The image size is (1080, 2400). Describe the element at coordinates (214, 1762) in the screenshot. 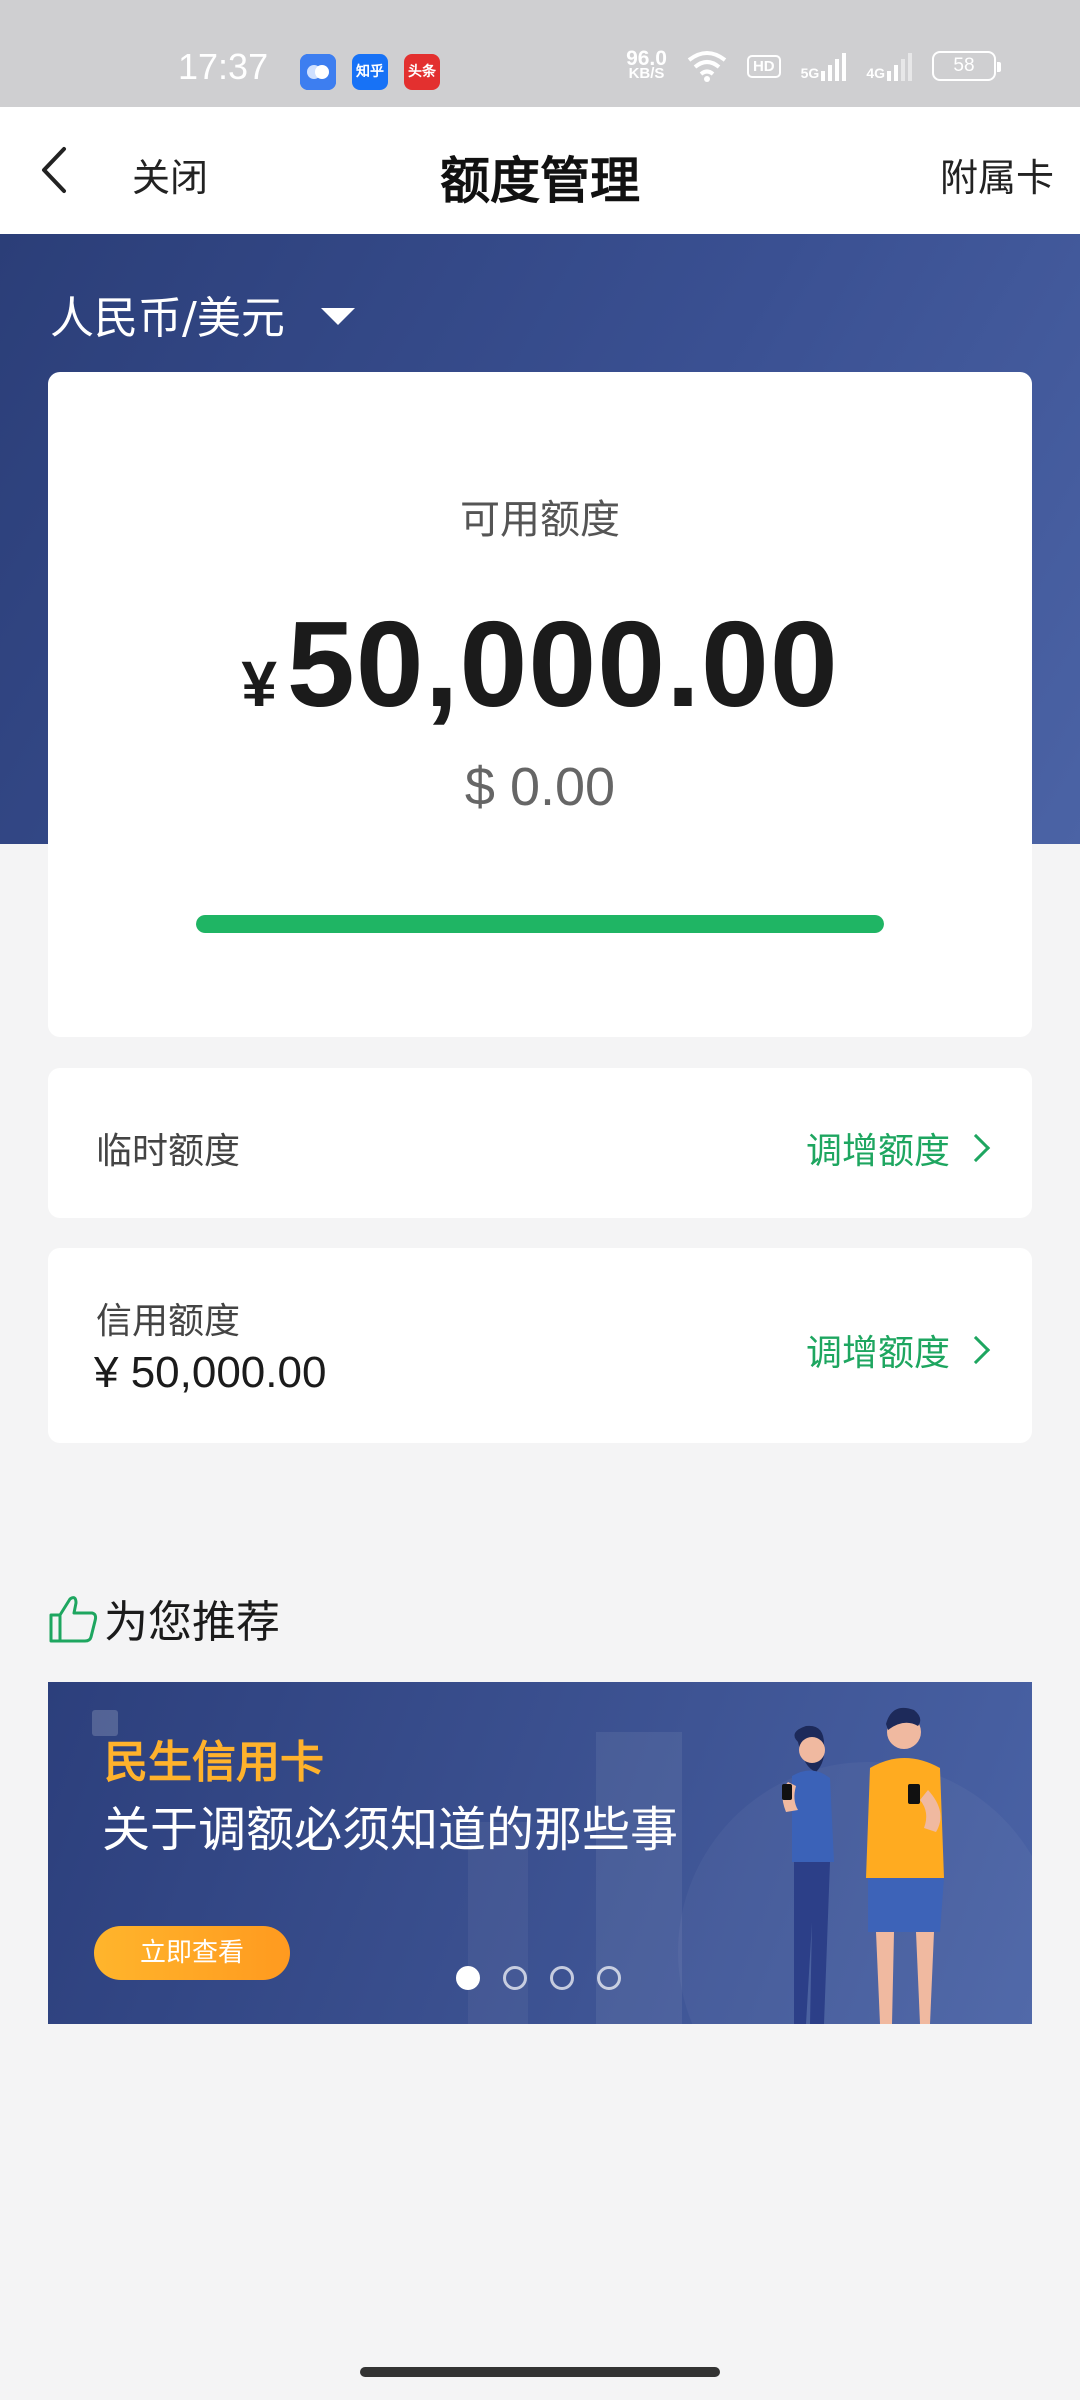

I see `banner-brand: 民生信用卡` at that location.